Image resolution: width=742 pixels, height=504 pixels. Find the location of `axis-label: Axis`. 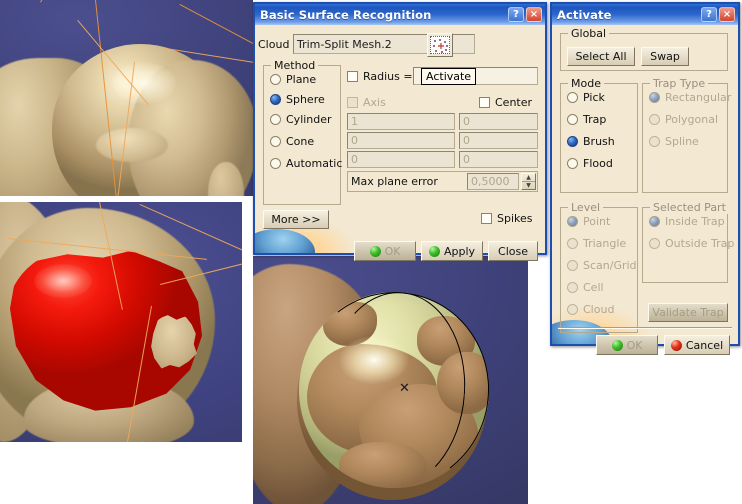

axis-label: Axis is located at coordinates (374, 102).